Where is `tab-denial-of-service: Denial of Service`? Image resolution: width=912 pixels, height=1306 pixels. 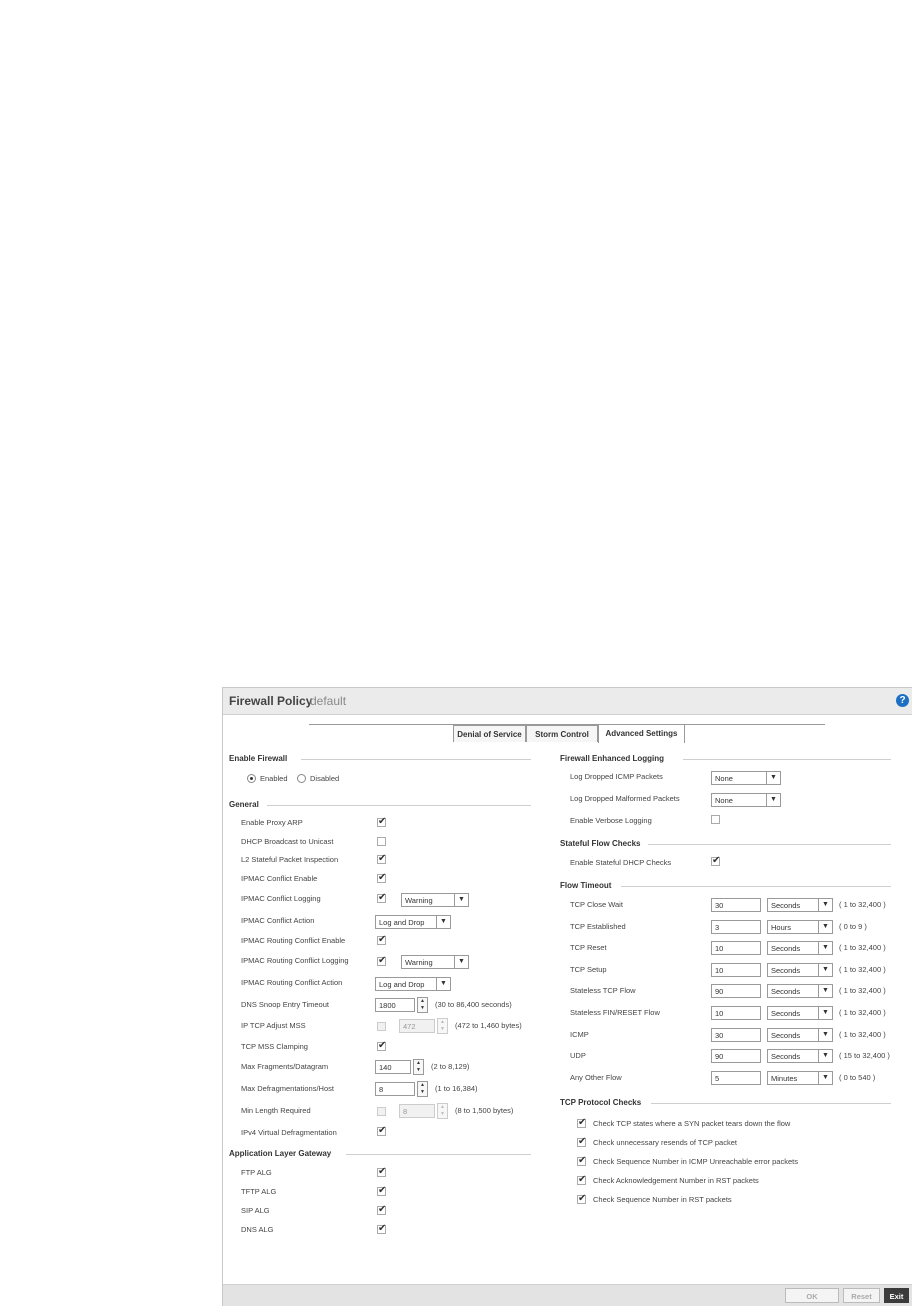 tab-denial-of-service: Denial of Service is located at coordinates (489, 733).